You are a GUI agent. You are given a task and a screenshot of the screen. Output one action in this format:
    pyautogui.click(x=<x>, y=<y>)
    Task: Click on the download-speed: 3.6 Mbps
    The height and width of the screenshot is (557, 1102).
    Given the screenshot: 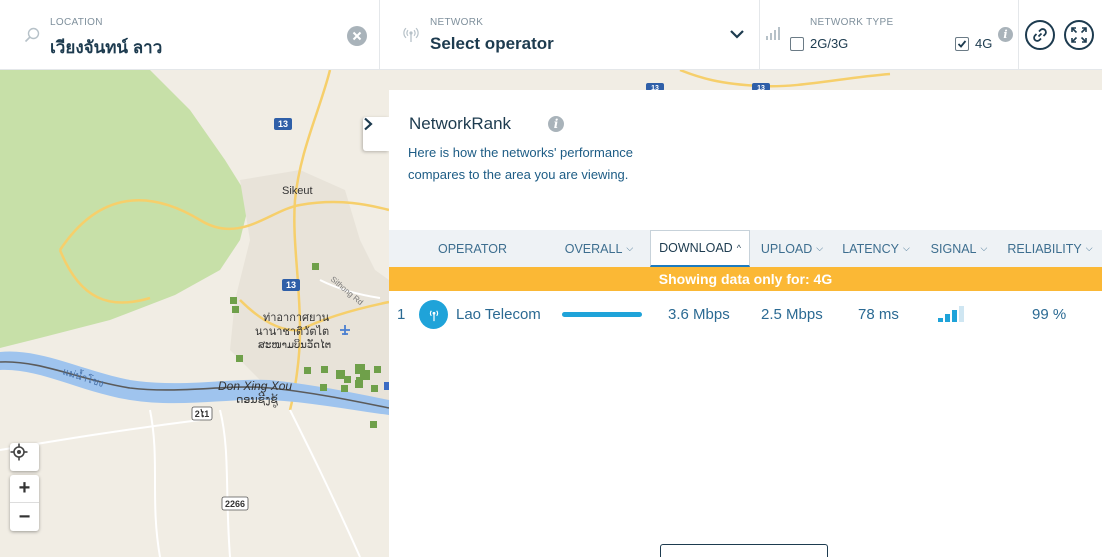 What is the action you would take?
    pyautogui.click(x=699, y=314)
    